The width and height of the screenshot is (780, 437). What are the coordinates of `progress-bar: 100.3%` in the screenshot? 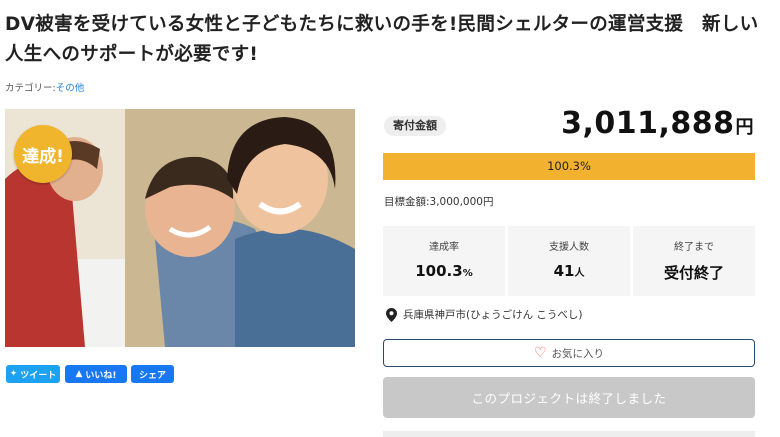 It's located at (569, 166).